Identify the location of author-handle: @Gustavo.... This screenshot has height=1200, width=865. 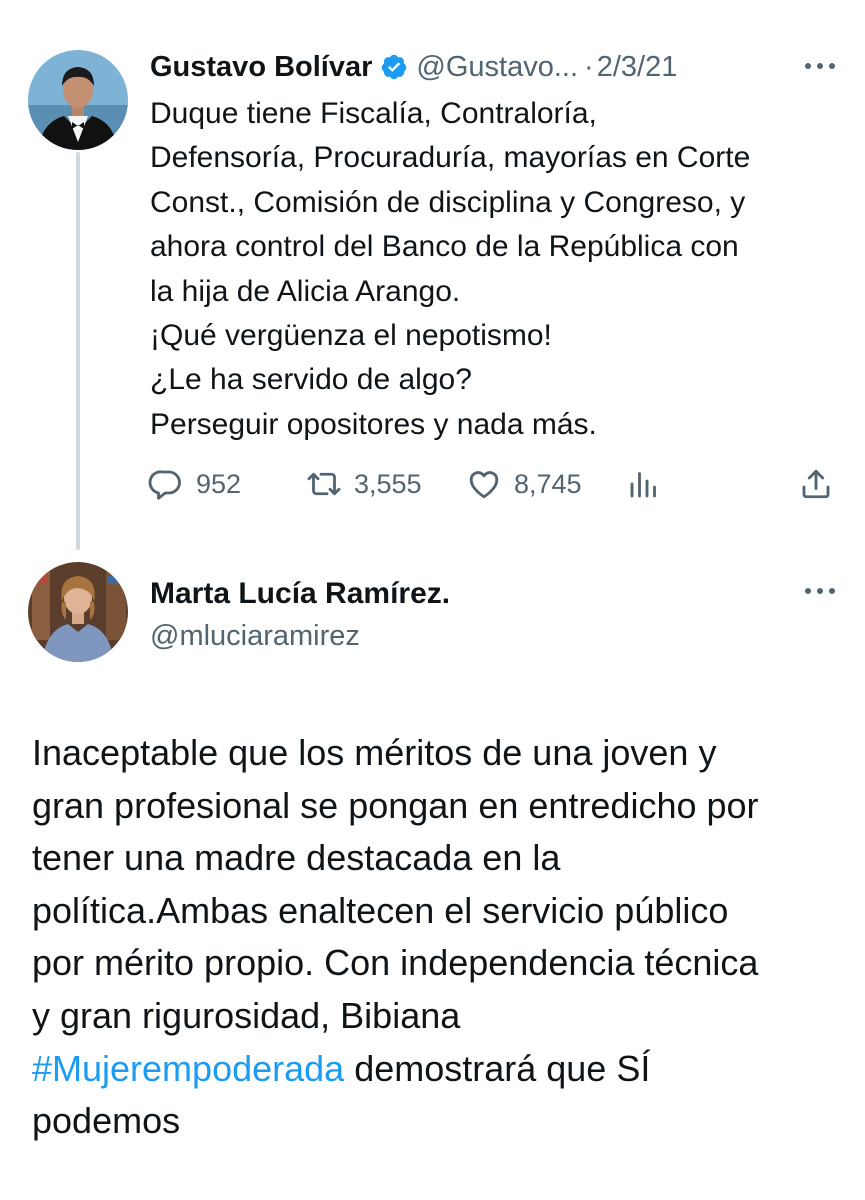
(497, 67).